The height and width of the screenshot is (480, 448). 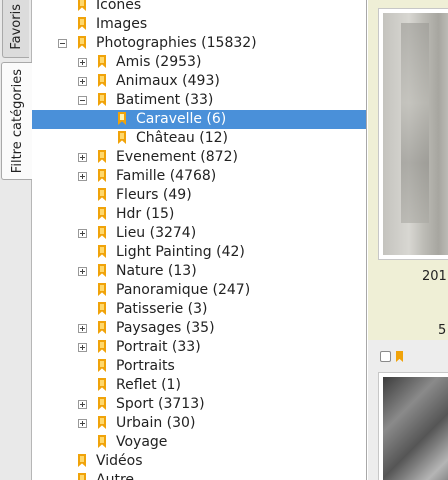 I want to click on tree-item-label: Patisserie (3), so click(x=162, y=309).